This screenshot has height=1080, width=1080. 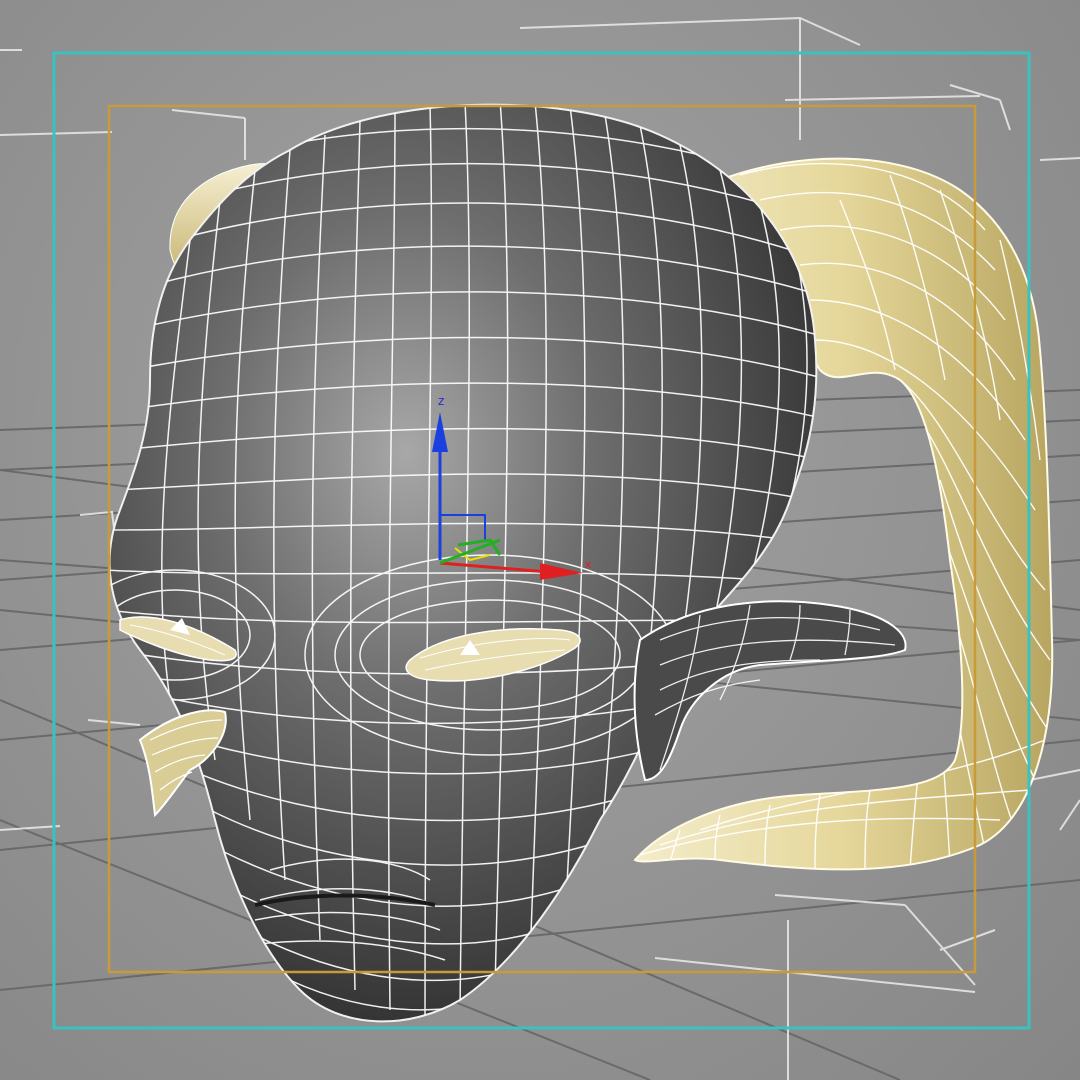 What do you see at coordinates (588, 564) in the screenshot?
I see `x-axis-label: x` at bounding box center [588, 564].